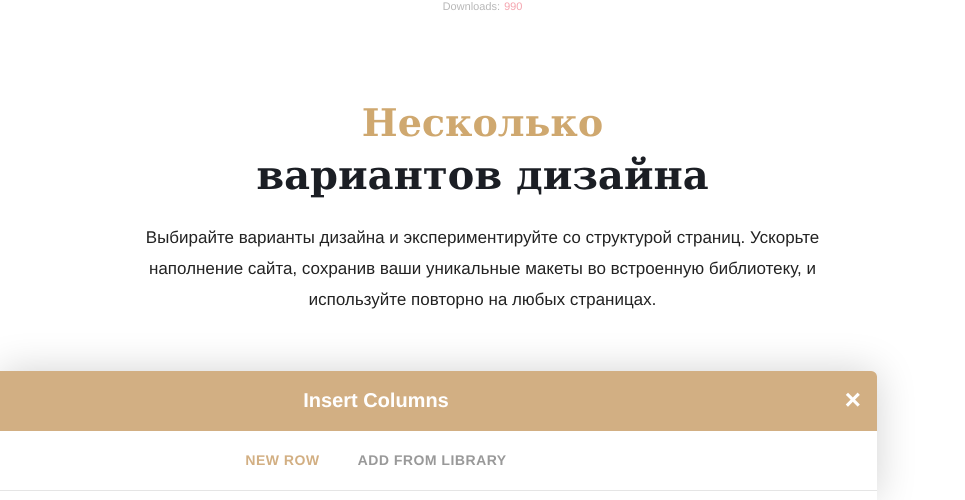 This screenshot has width=965, height=500. I want to click on heading: вариантов дизайна, so click(482, 176).